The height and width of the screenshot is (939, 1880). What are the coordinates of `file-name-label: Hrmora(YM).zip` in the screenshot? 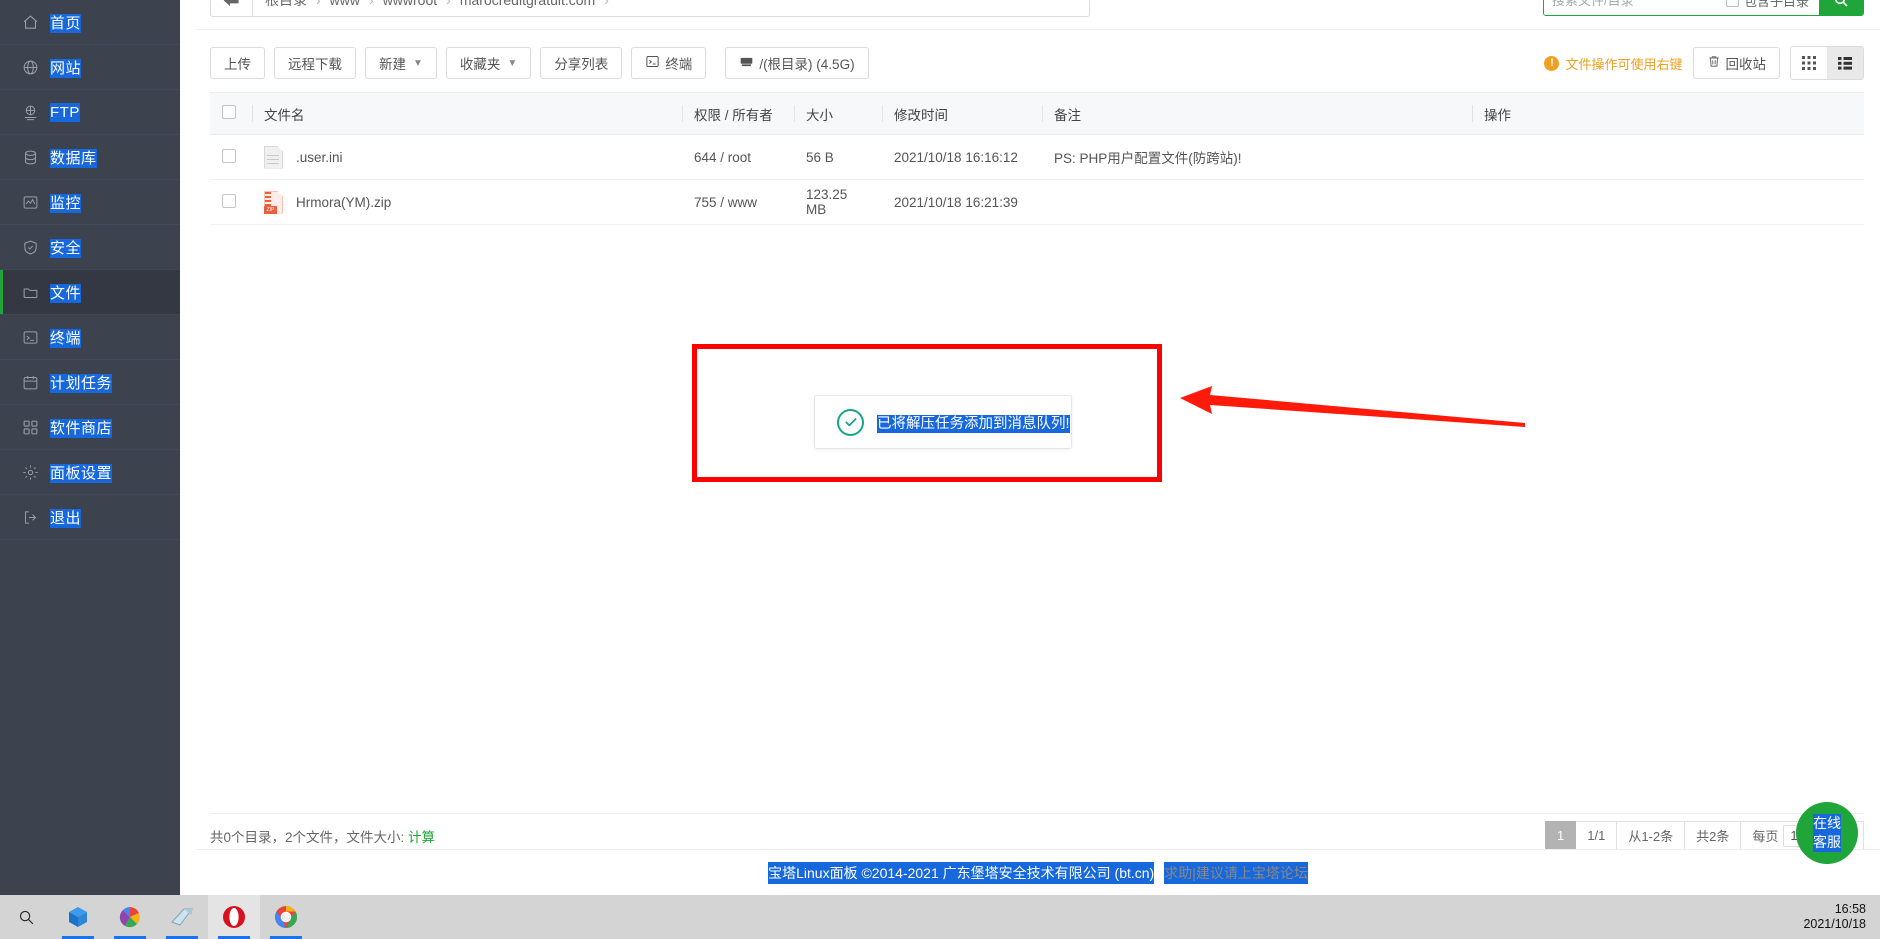 It's located at (344, 202).